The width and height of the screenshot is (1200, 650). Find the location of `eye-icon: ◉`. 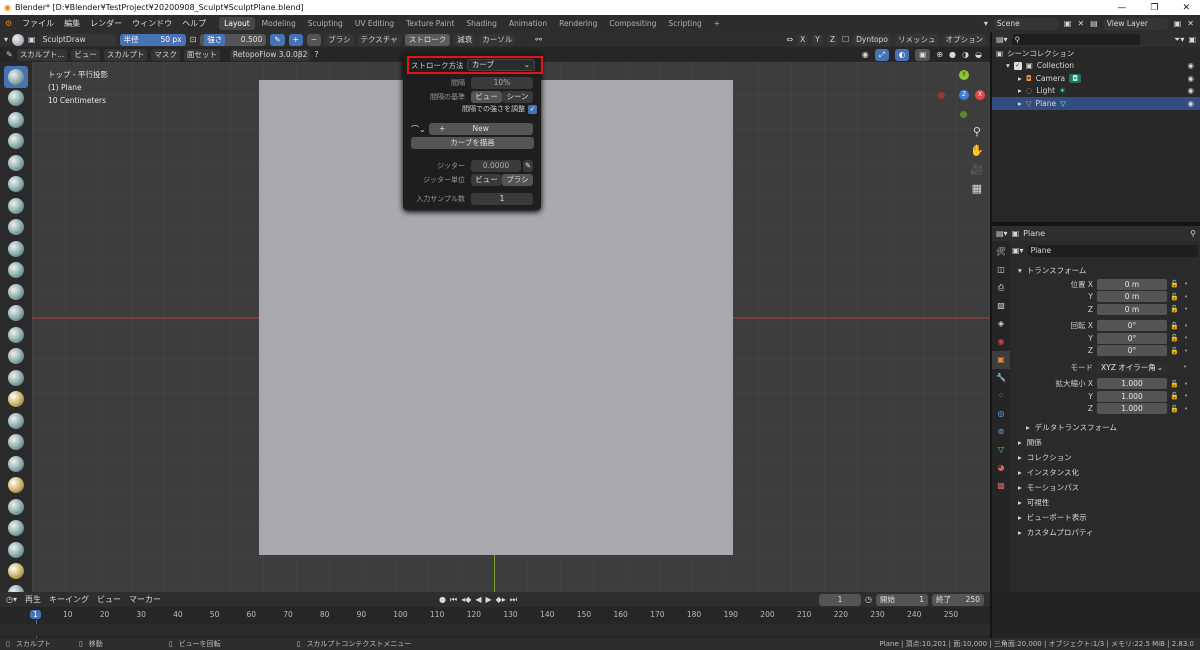

eye-icon: ◉ is located at coordinates (1193, 65).